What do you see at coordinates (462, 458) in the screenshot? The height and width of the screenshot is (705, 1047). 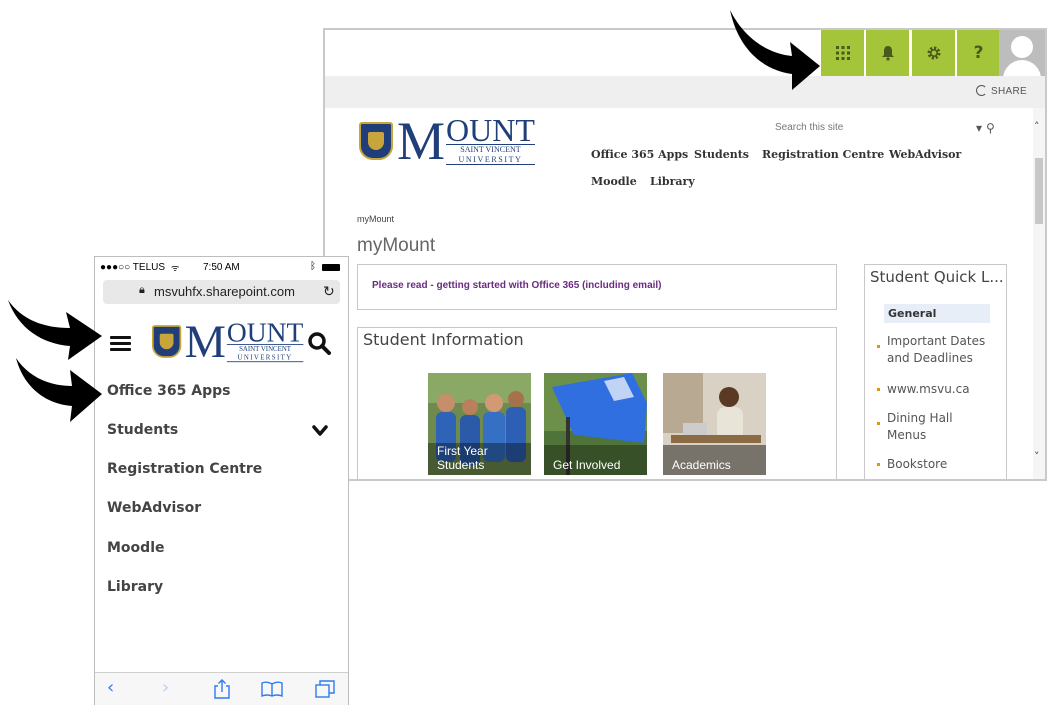 I see `tile-label: First Year Students` at bounding box center [462, 458].